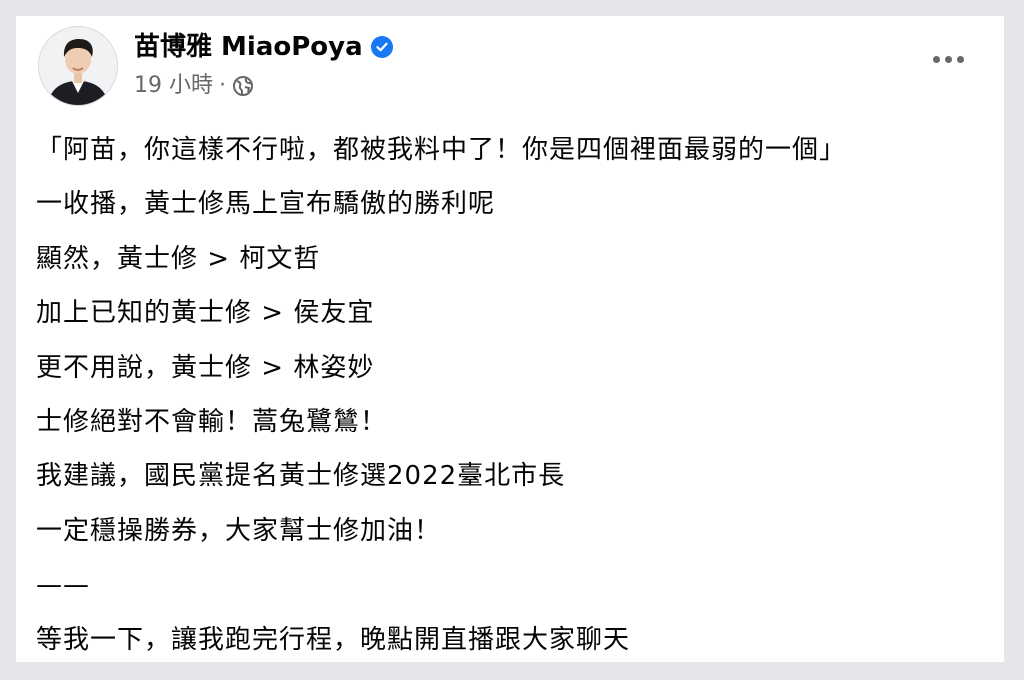 The image size is (1024, 680). What do you see at coordinates (266, 204) in the screenshot?
I see `post-text-line: 一收播，黃士修馬上宣布驕傲的勝利呢` at bounding box center [266, 204].